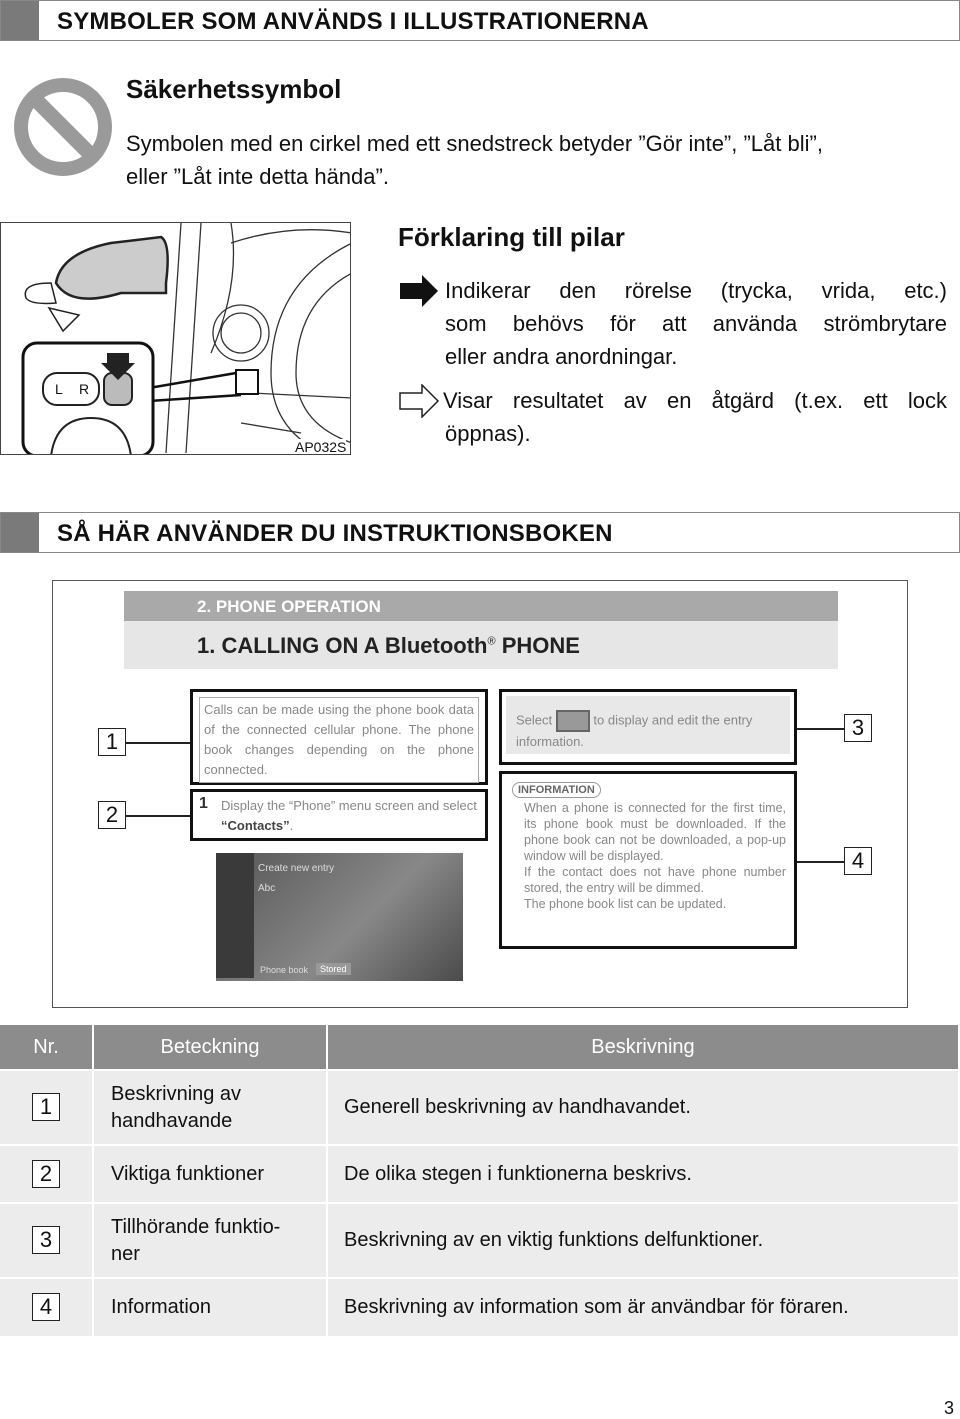 The height and width of the screenshot is (1419, 960). Describe the element at coordinates (175, 338) in the screenshot. I see `mirror-illustration: L R AP032S` at that location.